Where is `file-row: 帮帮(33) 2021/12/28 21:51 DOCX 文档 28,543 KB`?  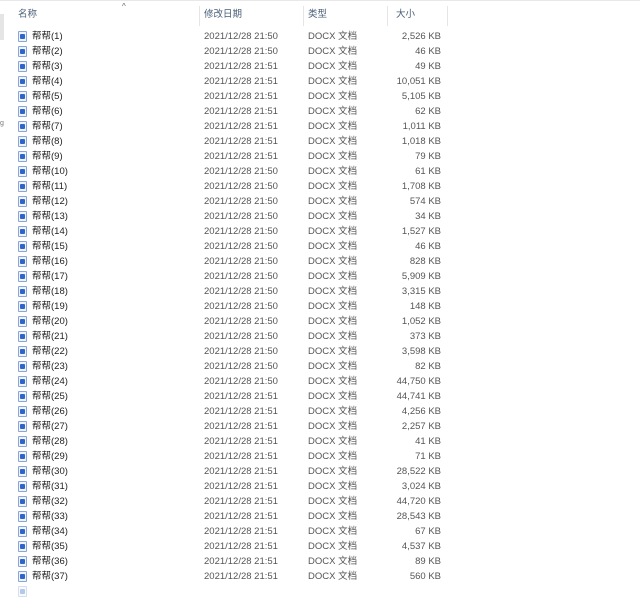 file-row: 帮帮(33) 2021/12/28 21:51 DOCX 文档 28,543 KB is located at coordinates (320, 516).